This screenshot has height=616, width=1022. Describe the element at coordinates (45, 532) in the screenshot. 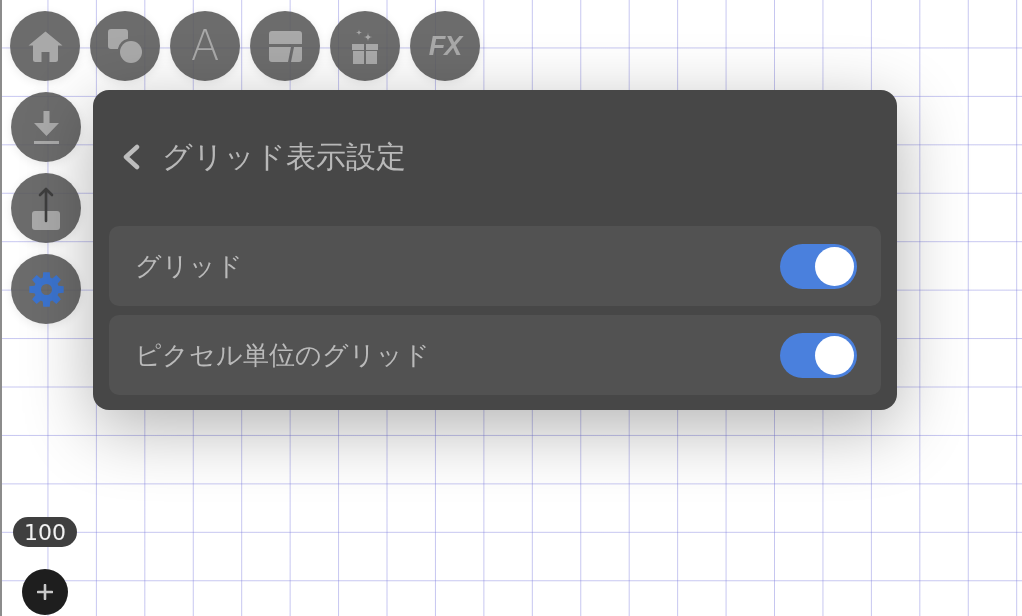

I see `zoom-level-badge: 100` at that location.